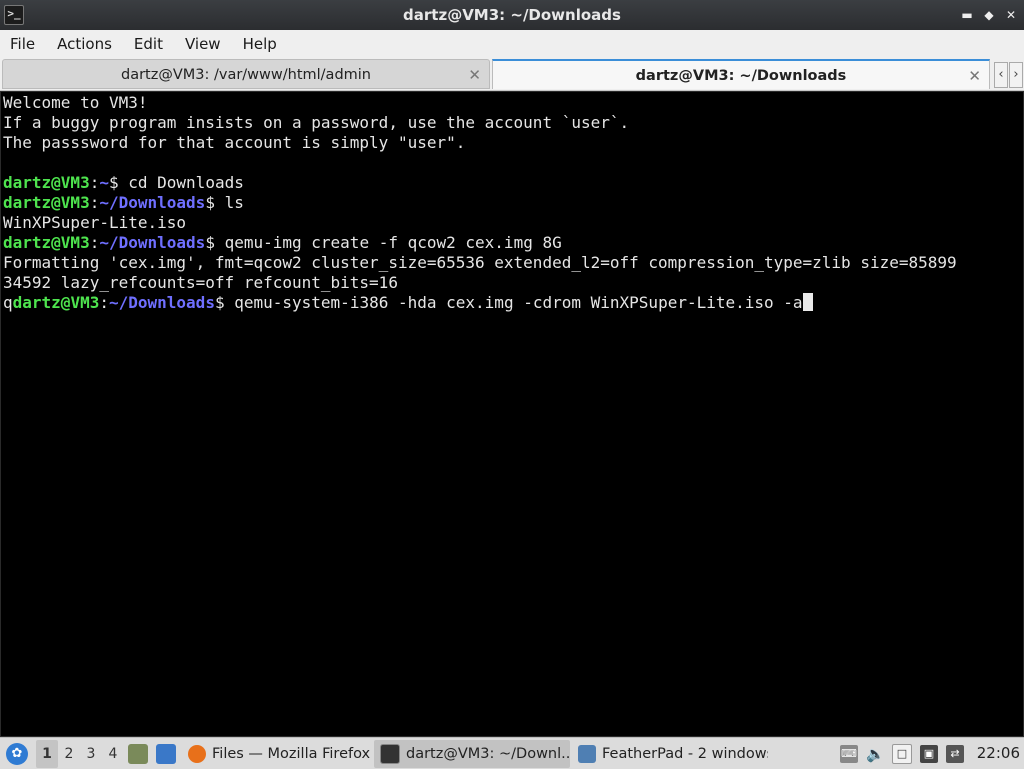 Image resolution: width=1024 pixels, height=769 pixels. What do you see at coordinates (1016, 75) in the screenshot?
I see `chevron-right-icon: ›` at bounding box center [1016, 75].